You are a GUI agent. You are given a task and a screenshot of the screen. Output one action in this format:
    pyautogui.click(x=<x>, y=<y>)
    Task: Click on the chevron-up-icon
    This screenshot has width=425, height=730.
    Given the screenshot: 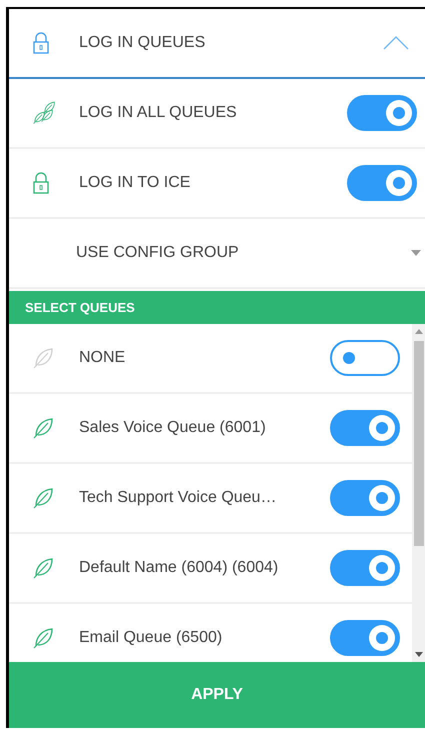 What is the action you would take?
    pyautogui.click(x=396, y=43)
    